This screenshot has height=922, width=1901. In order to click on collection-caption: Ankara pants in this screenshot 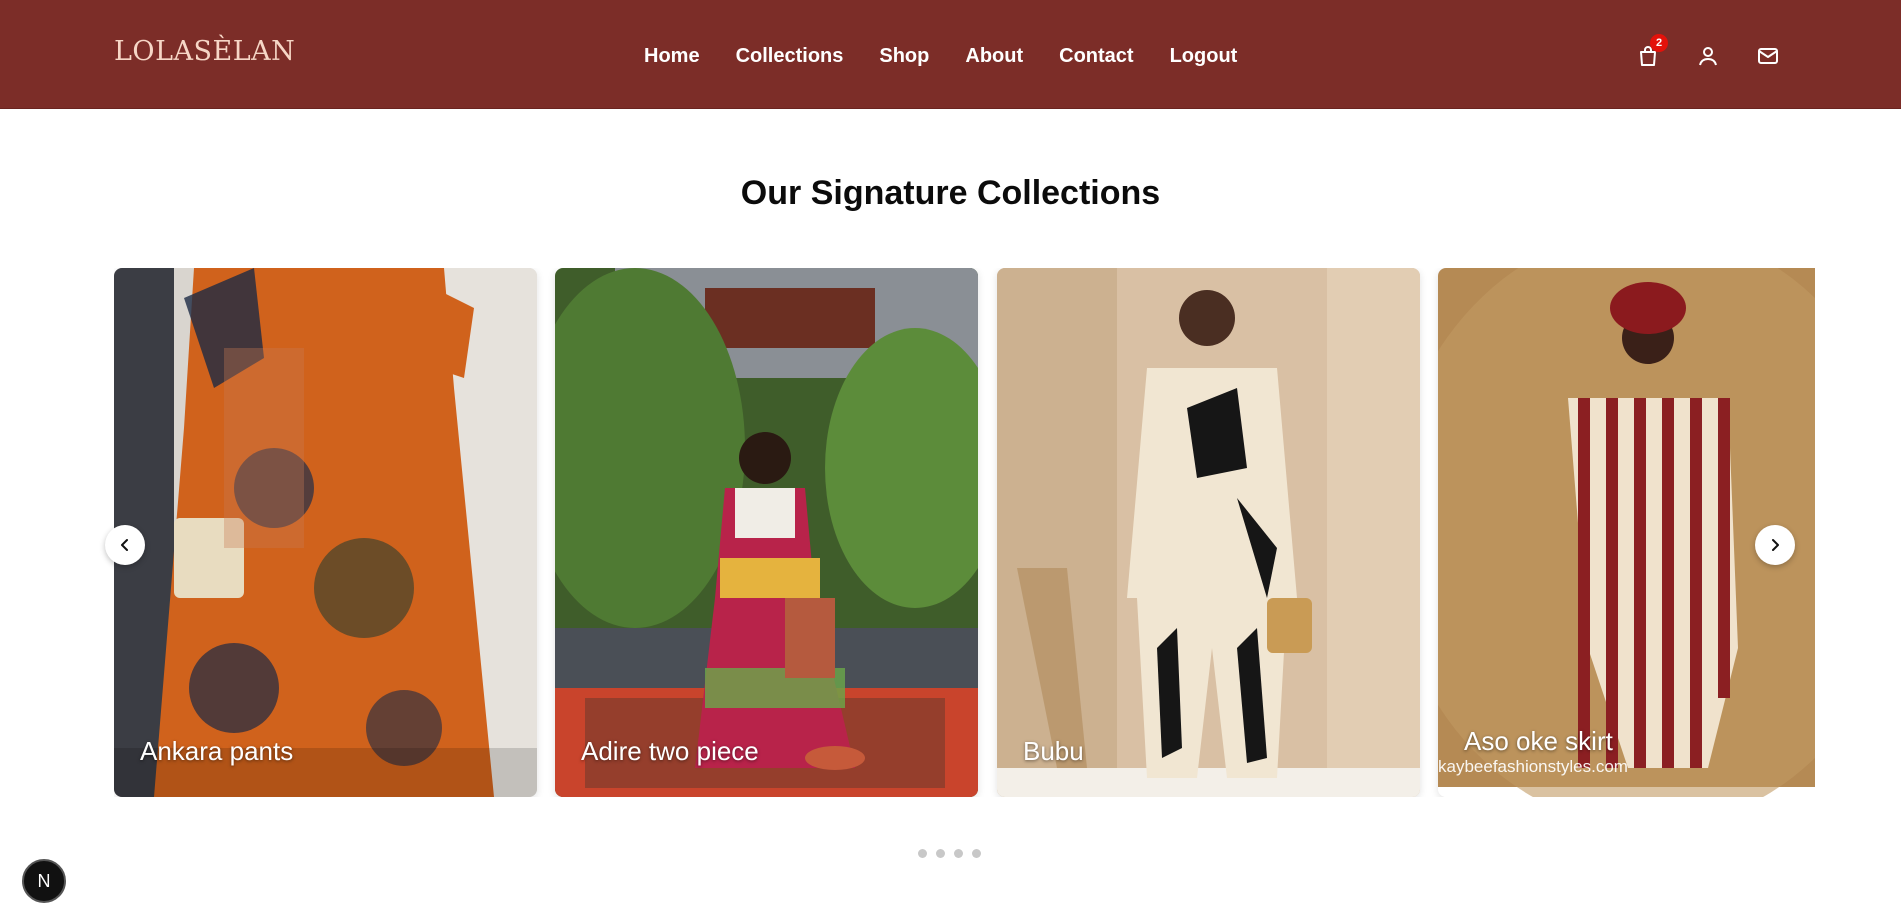, I will do `click(217, 751)`.